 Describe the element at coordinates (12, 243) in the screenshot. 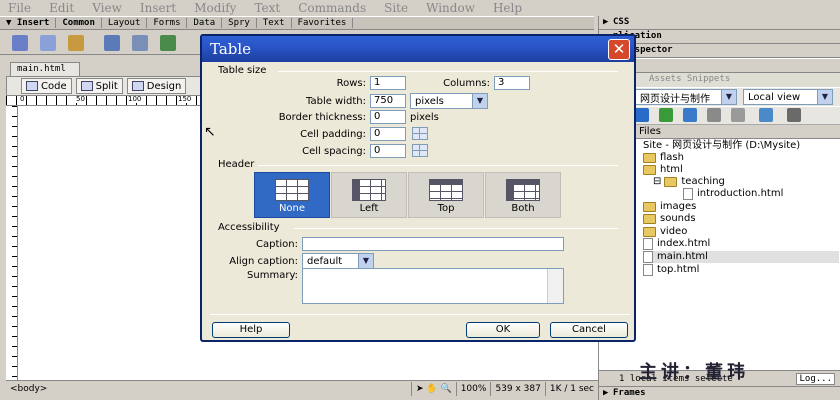

I see `vertical-ruler` at that location.